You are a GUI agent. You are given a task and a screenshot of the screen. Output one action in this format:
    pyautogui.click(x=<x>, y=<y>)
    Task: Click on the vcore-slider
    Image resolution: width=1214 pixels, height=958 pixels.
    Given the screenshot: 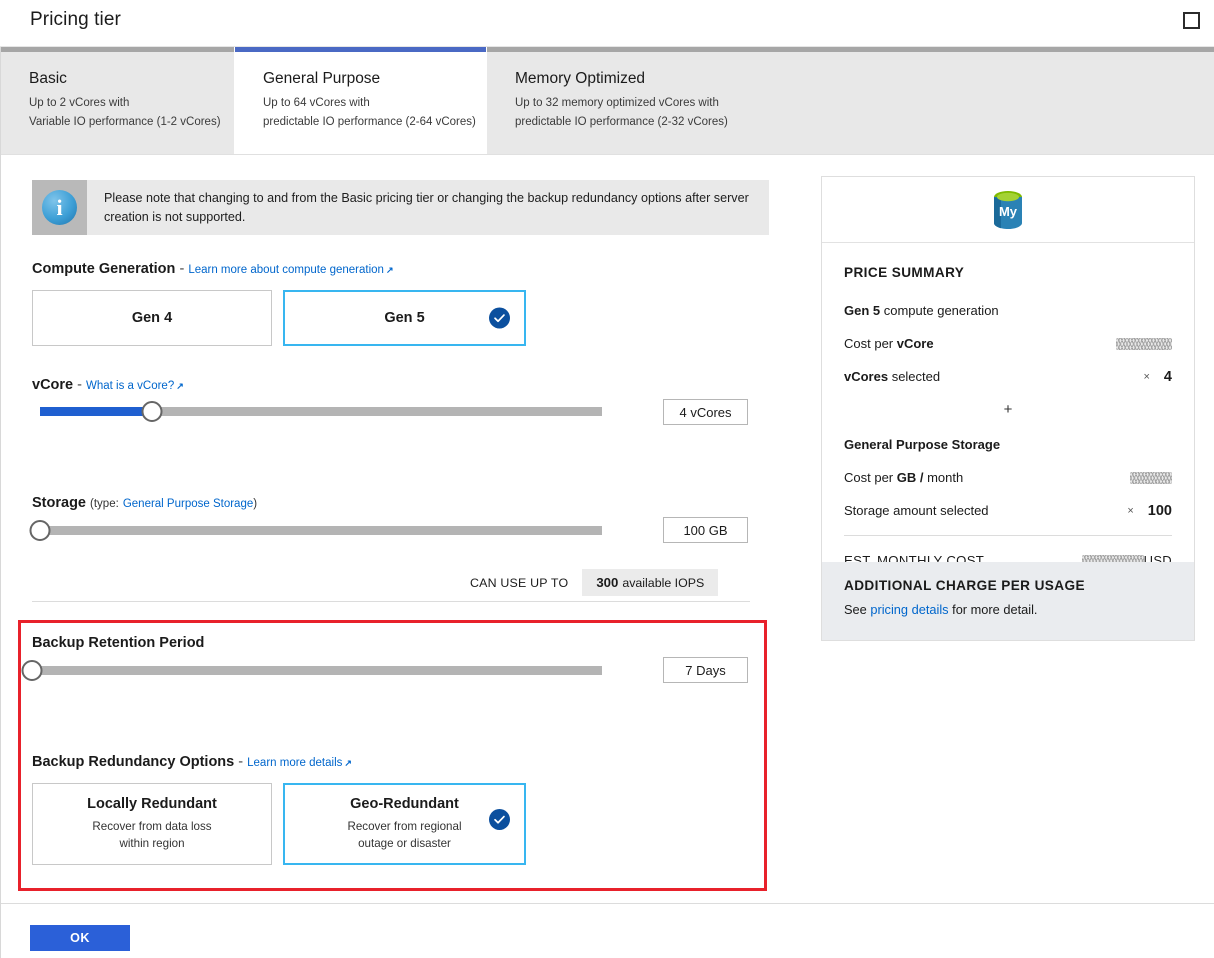 What is the action you would take?
    pyautogui.click(x=321, y=411)
    